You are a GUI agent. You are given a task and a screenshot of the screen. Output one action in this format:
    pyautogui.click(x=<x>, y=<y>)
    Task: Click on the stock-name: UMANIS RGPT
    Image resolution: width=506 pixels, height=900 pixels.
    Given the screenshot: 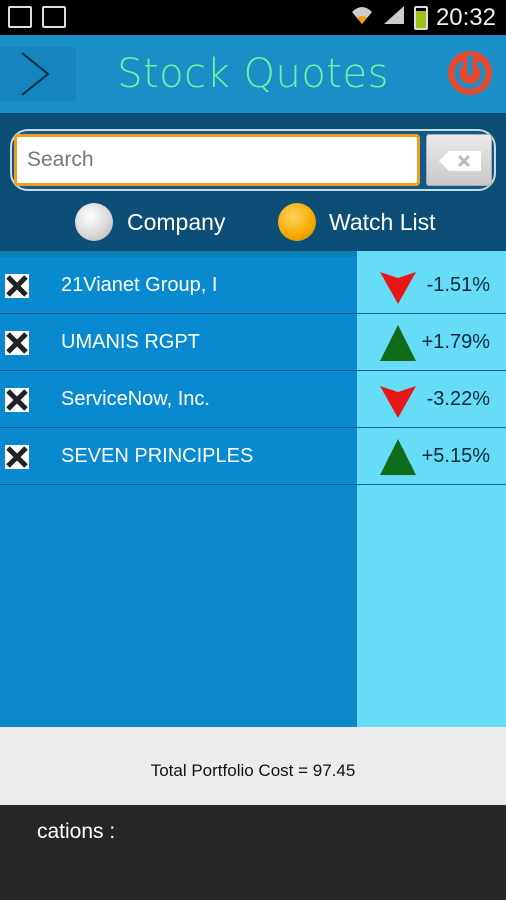 What is the action you would take?
    pyautogui.click(x=130, y=342)
    